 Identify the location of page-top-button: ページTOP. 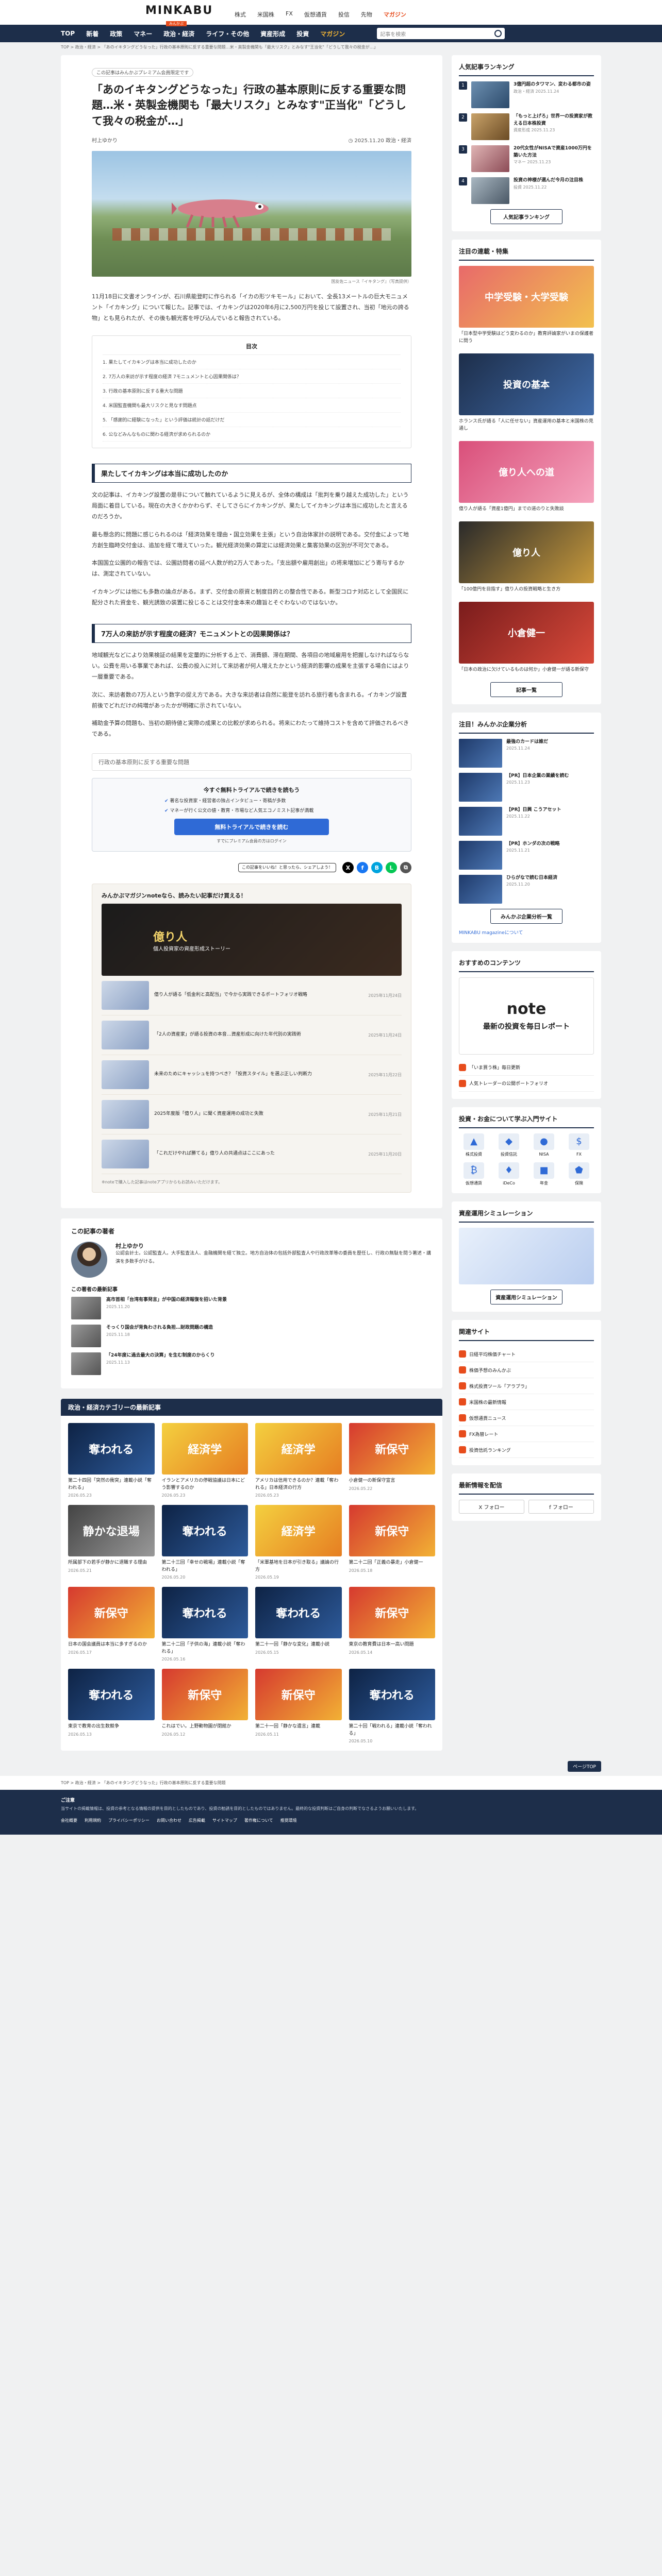
(584, 1766).